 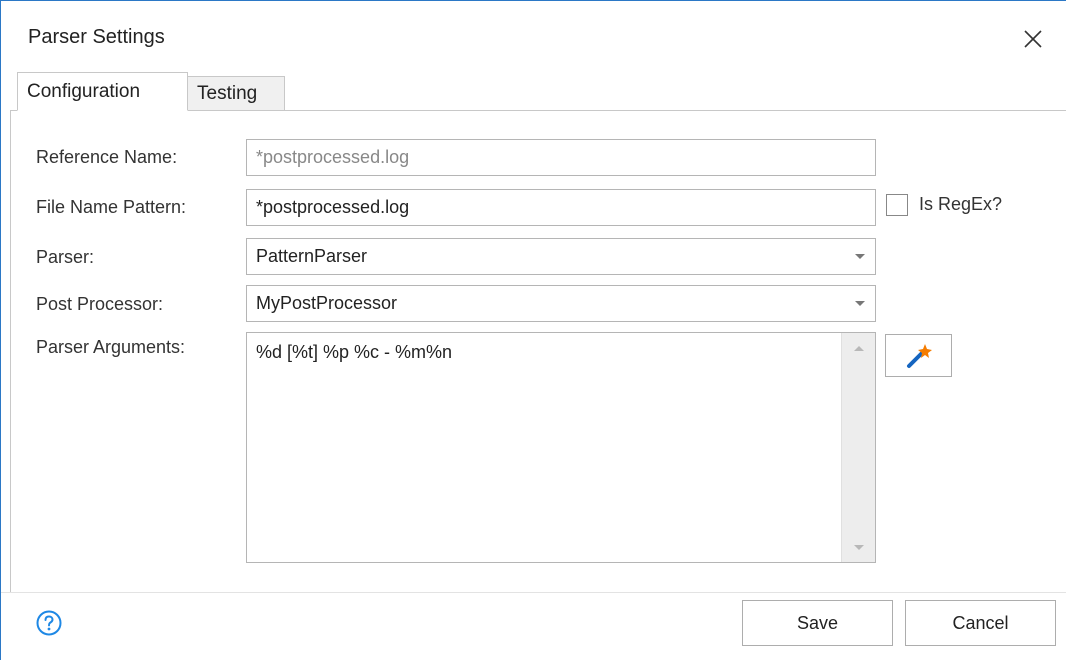 What do you see at coordinates (102, 91) in the screenshot?
I see `tab-configuration: Configuration` at bounding box center [102, 91].